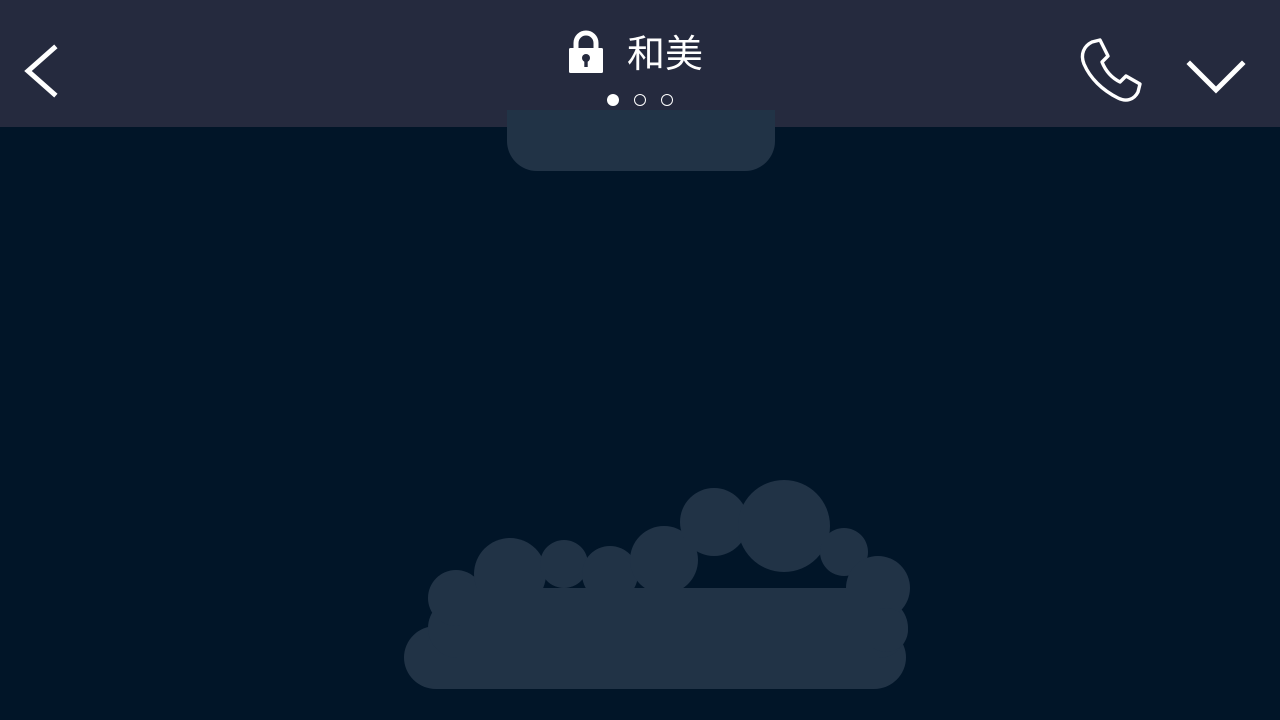 This screenshot has height=720, width=1280. I want to click on message-bubble, so click(641, 140).